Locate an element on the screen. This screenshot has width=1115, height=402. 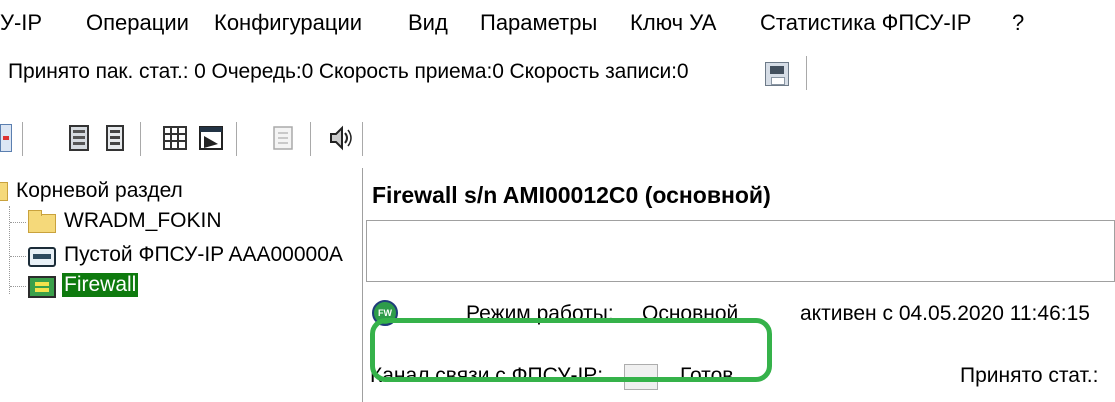
received-stats-label: Принято стат.: is located at coordinates (1029, 375).